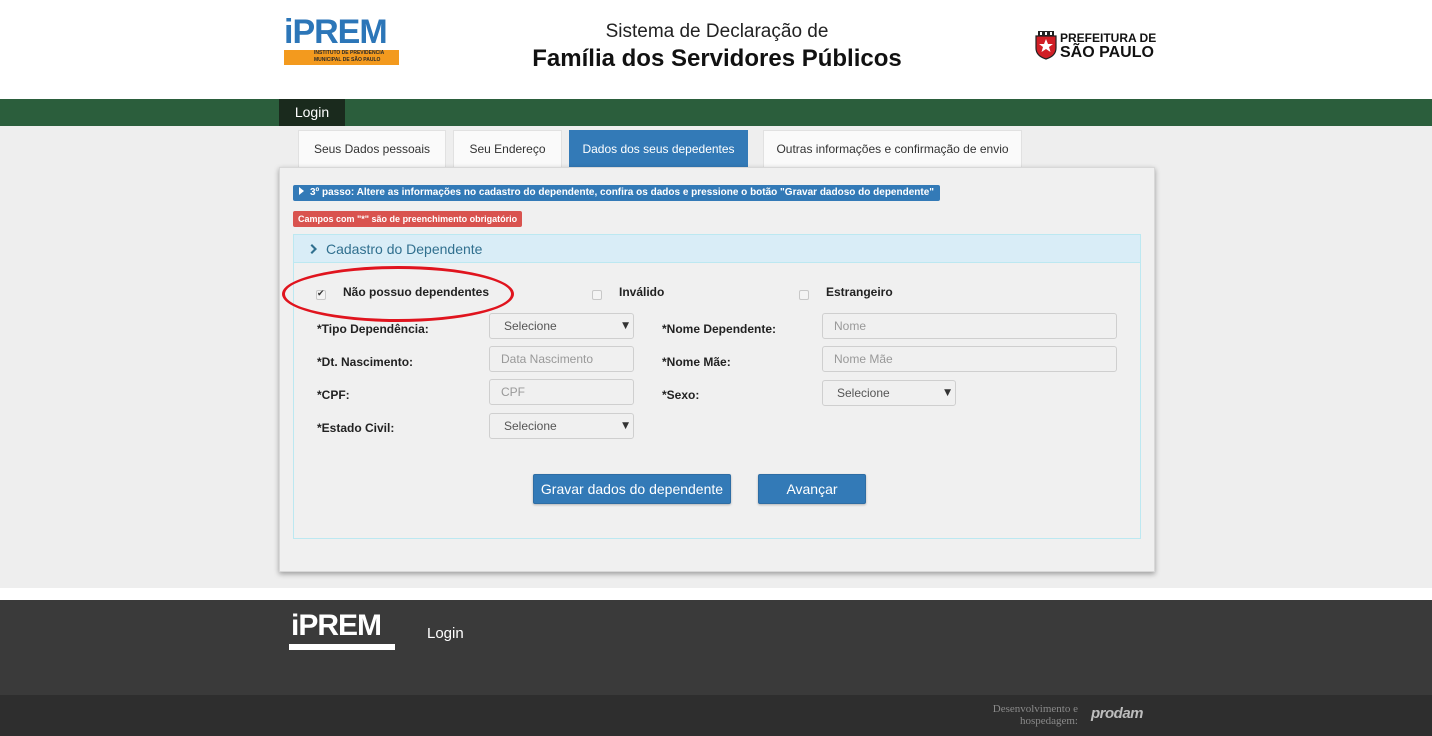 Image resolution: width=1432 pixels, height=736 pixels. I want to click on prodam-logo: prodam, so click(1117, 714).